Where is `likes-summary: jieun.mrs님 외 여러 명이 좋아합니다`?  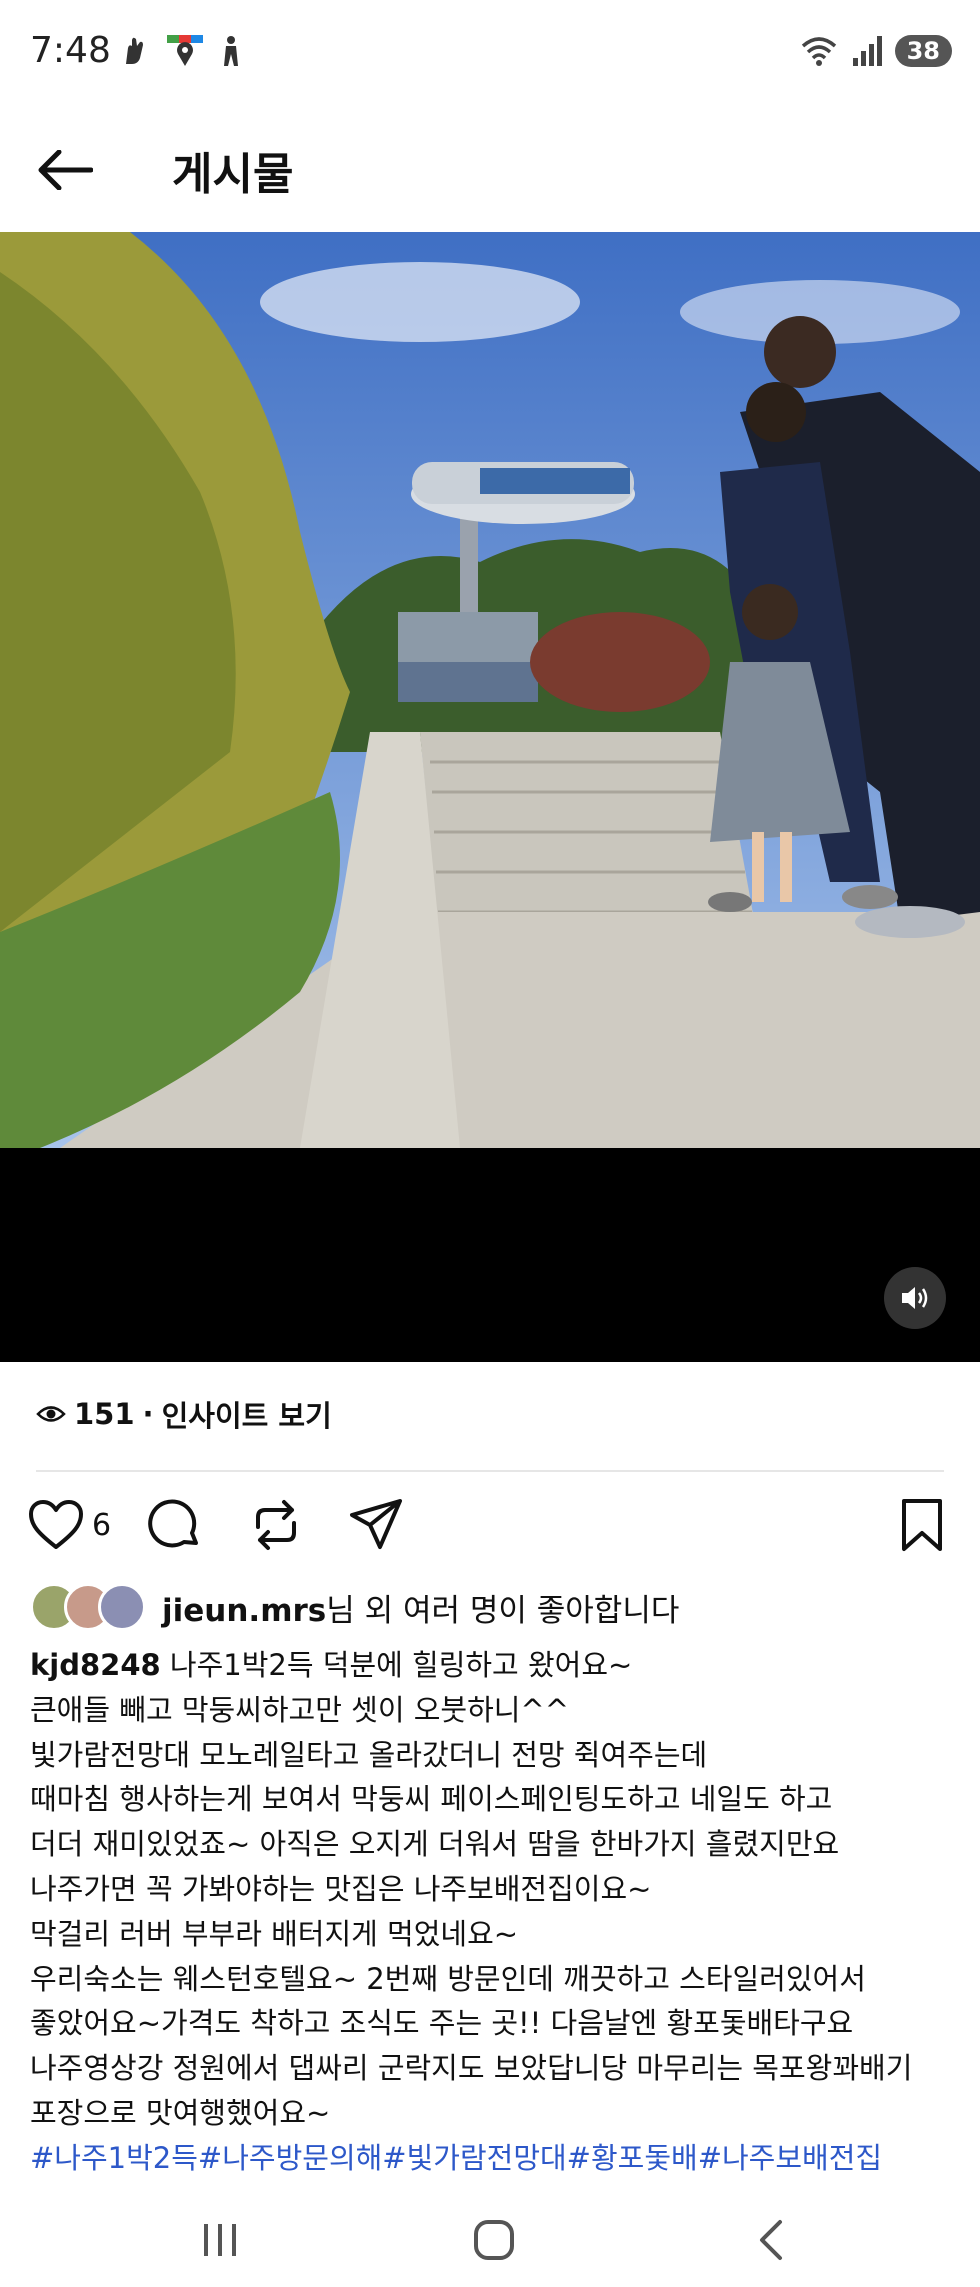 likes-summary: jieun.mrs님 외 여러 명이 좋아합니다 is located at coordinates (354, 1607).